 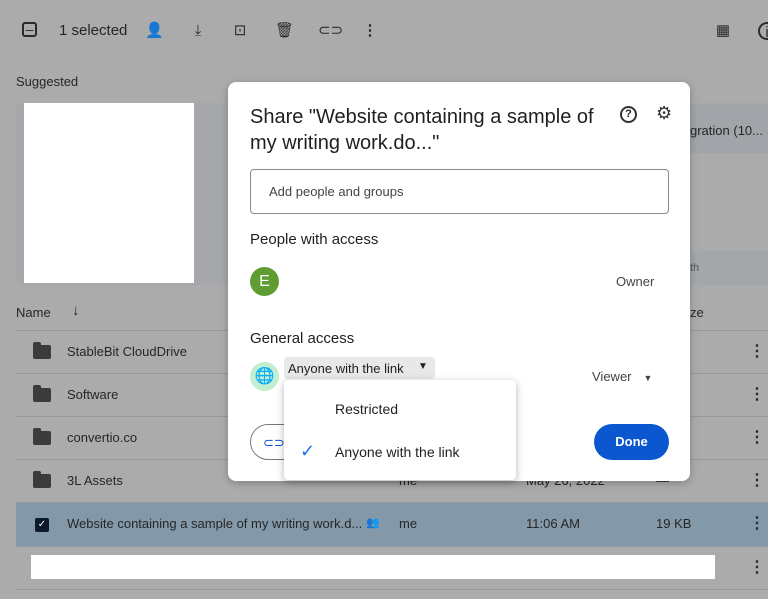 I want to click on owner-role: Owner, so click(x=635, y=281).